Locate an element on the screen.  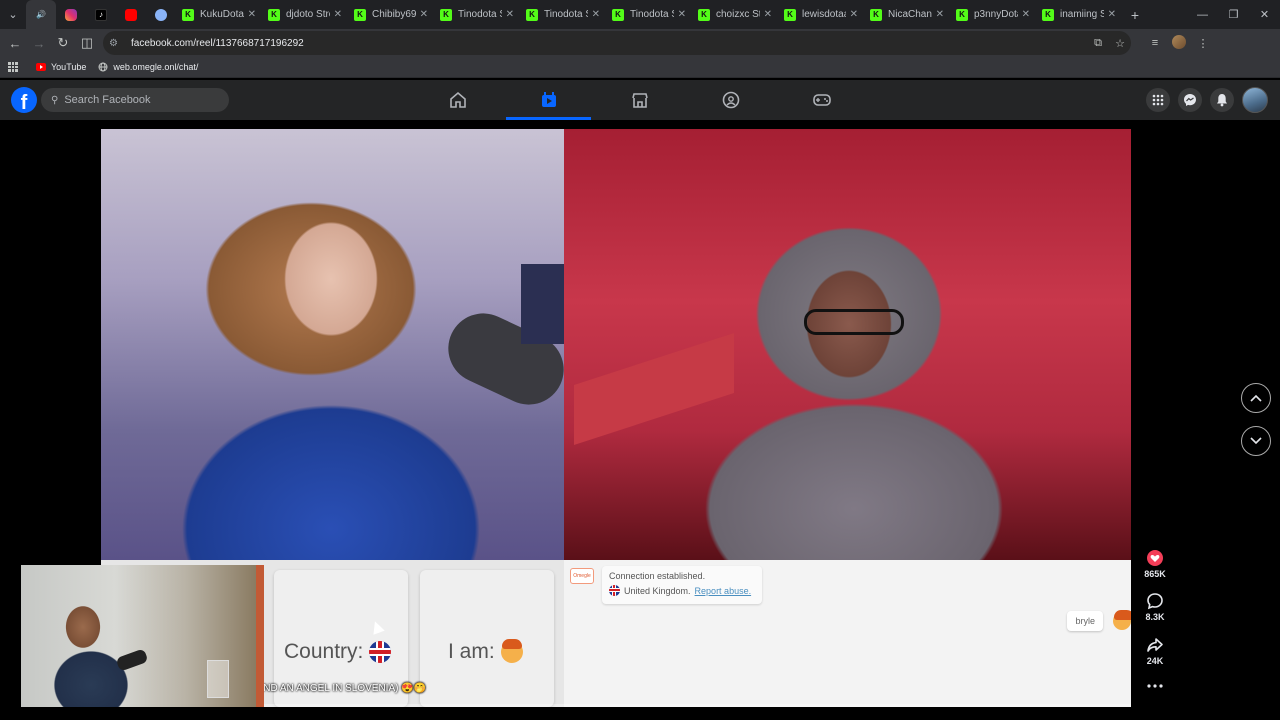
account-avatar is located at coordinates (1255, 100).